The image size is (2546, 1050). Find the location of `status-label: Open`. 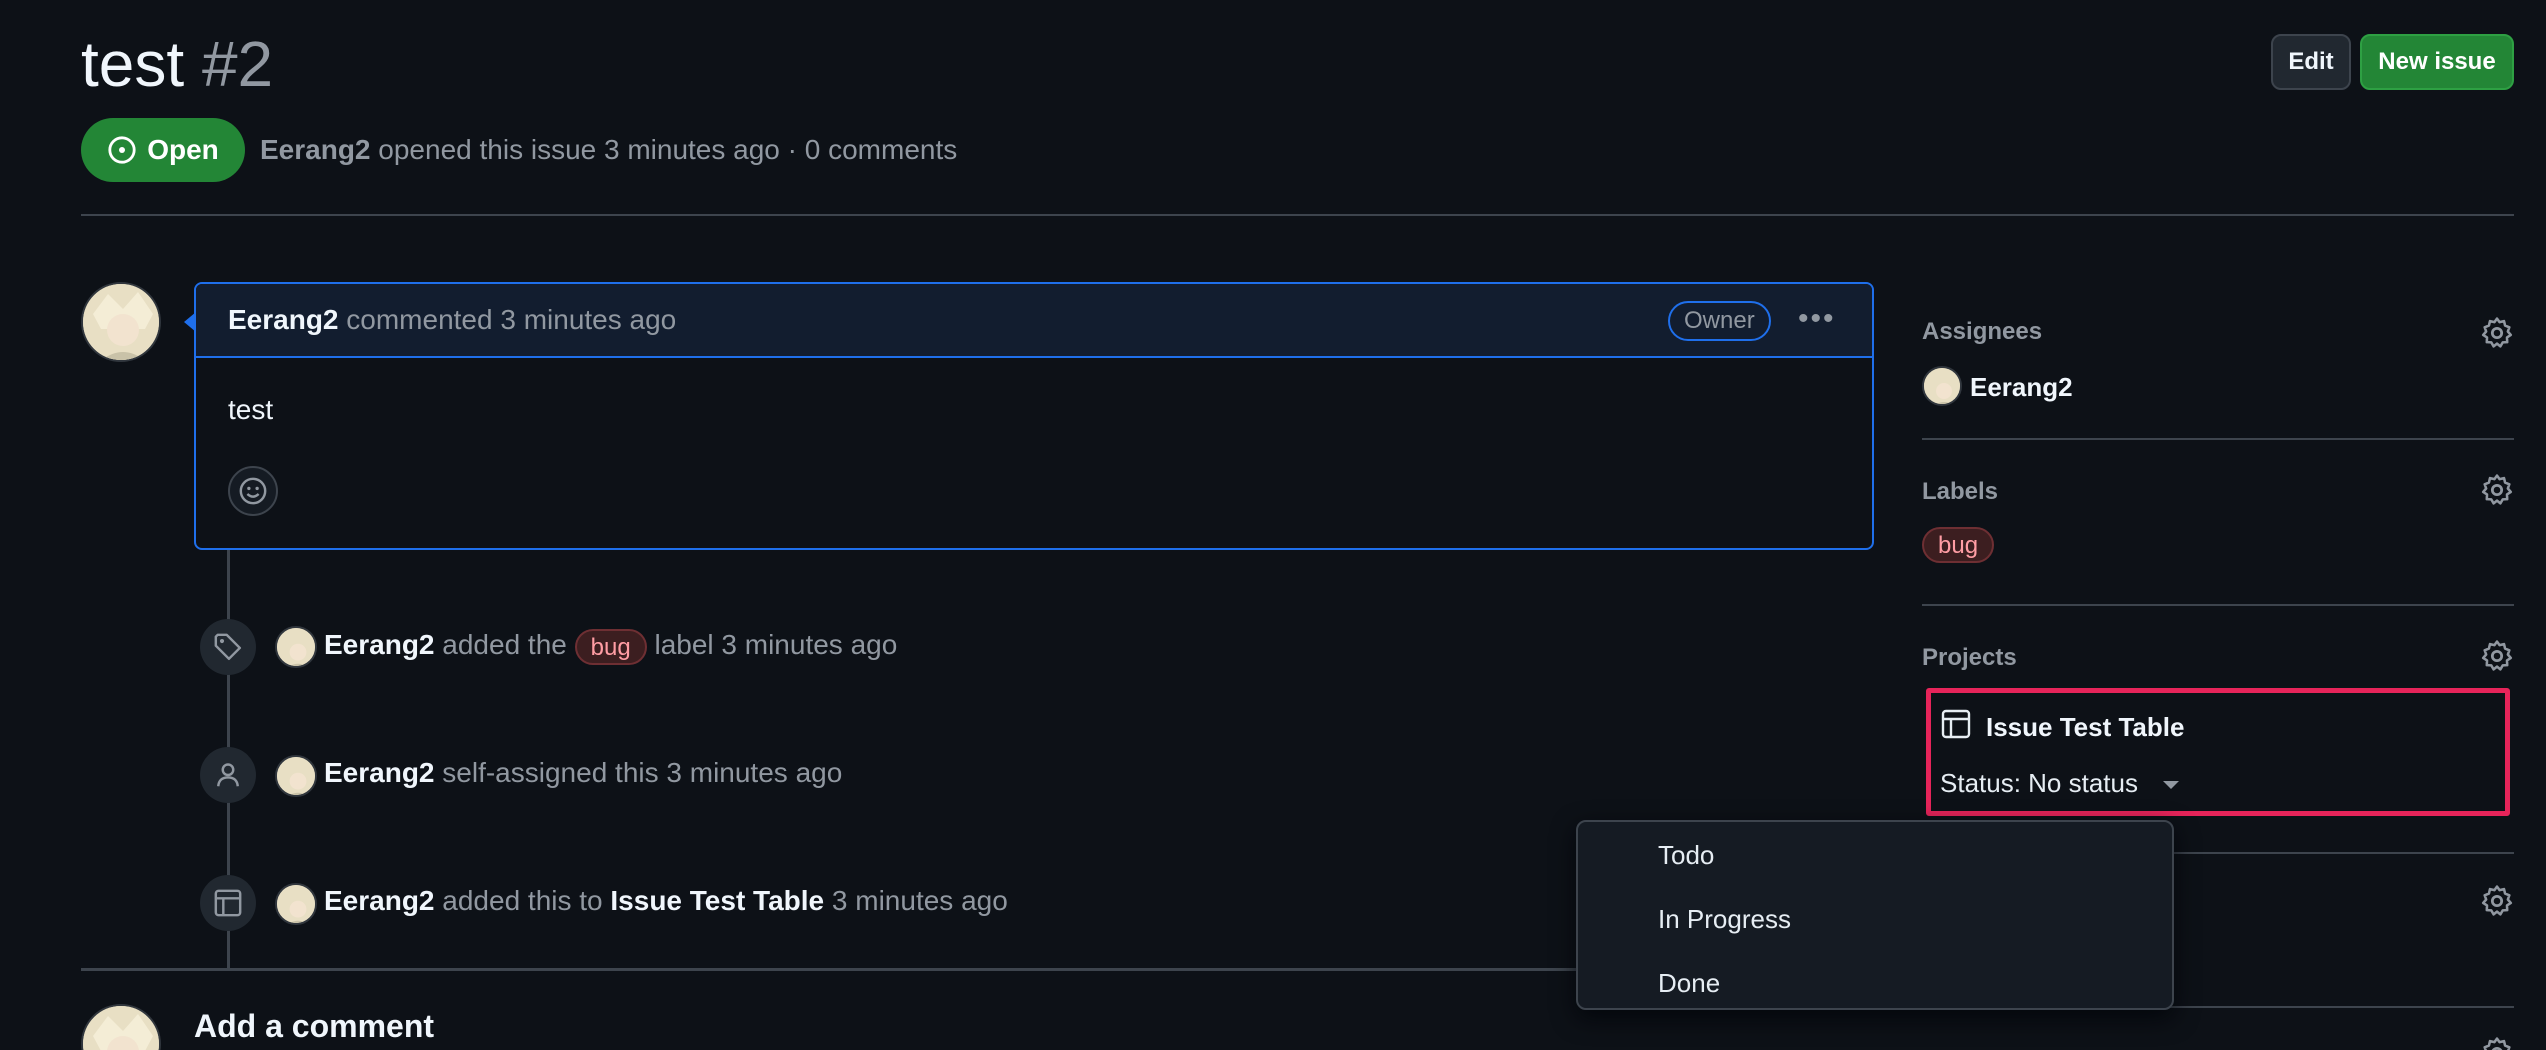

status-label: Open is located at coordinates (183, 149).